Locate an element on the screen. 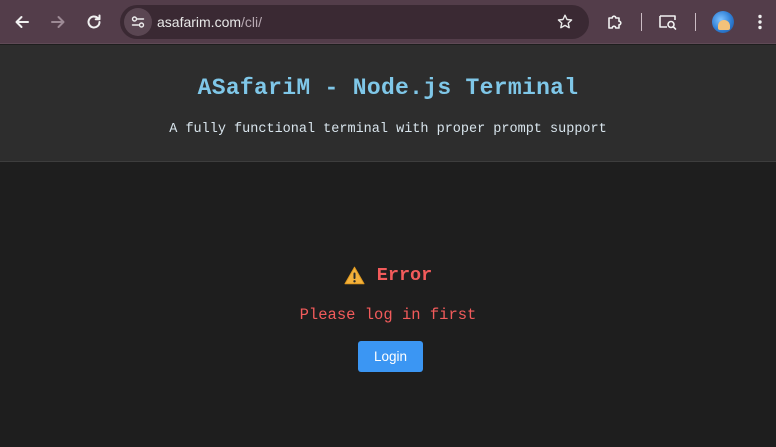 This screenshot has width=776, height=447. menu-button is located at coordinates (760, 22).